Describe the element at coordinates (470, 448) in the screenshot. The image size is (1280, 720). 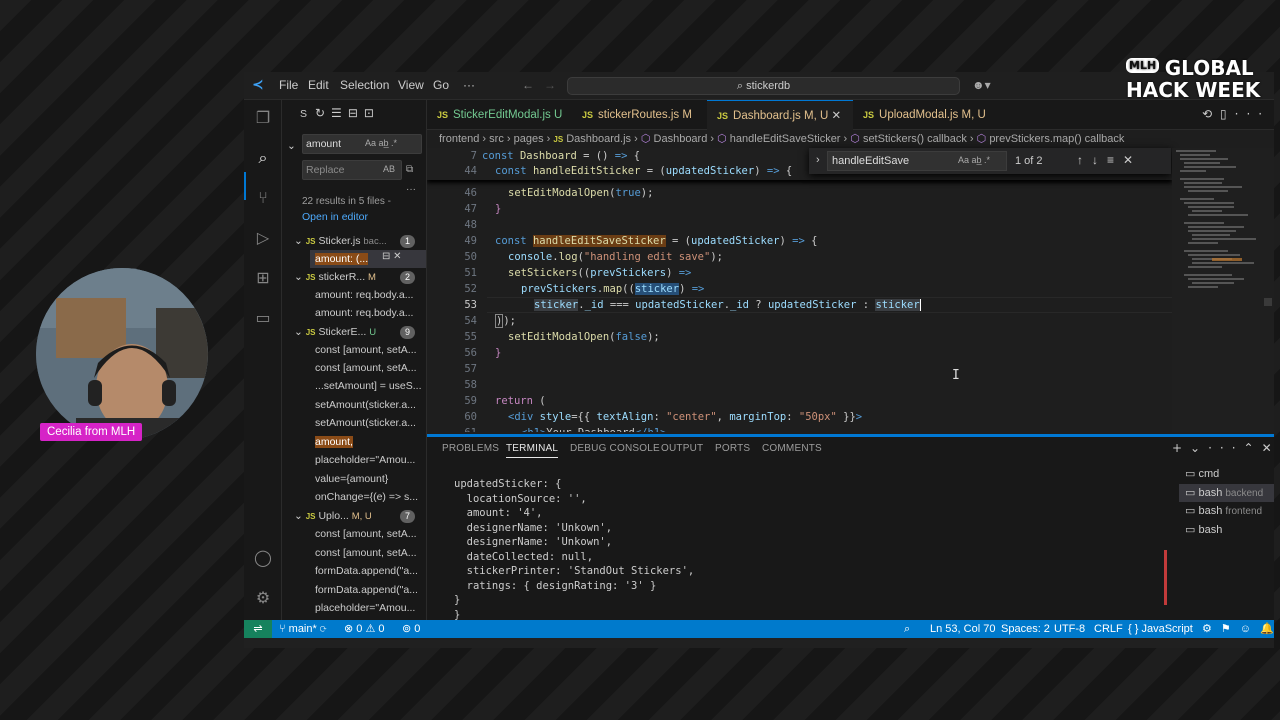
I see `panel-tab-problems: PROBLEMS` at that location.